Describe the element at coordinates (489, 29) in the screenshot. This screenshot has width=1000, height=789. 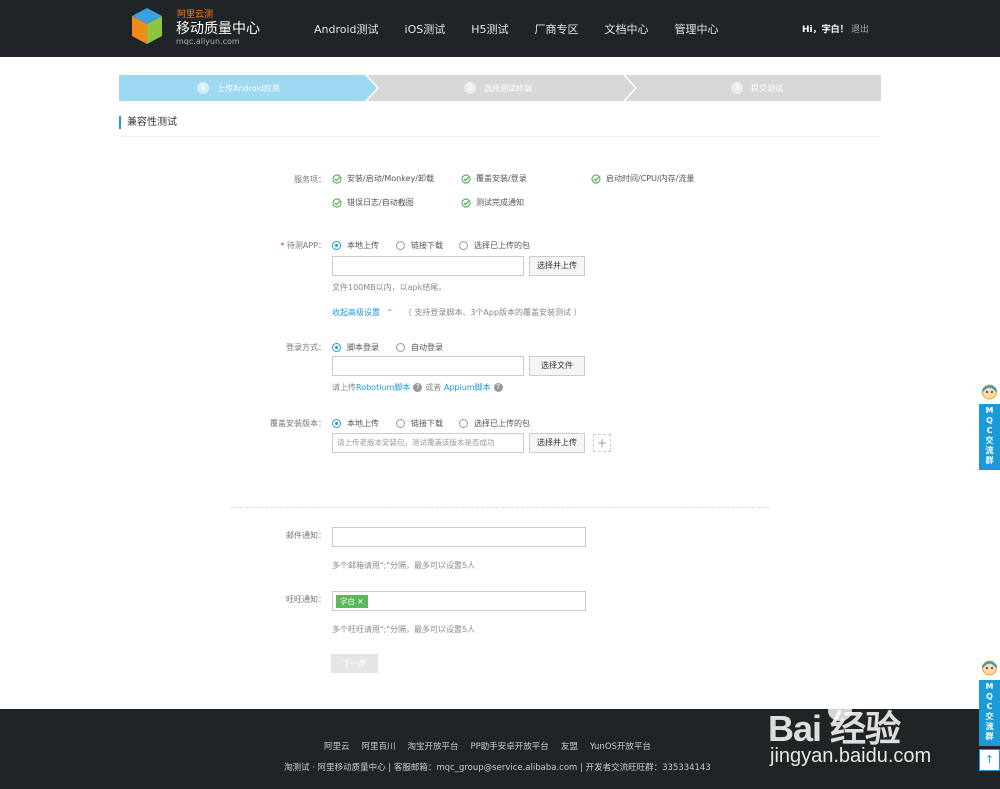
I see `nav-h5: H5测试` at that location.